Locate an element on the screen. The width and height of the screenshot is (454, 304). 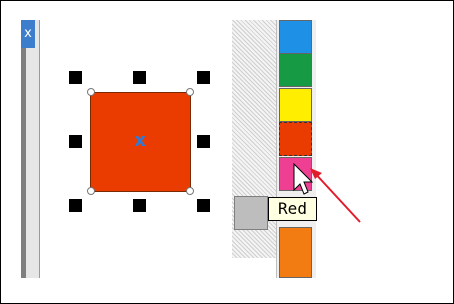
annotation-arrow is located at coordinates (336, 196).